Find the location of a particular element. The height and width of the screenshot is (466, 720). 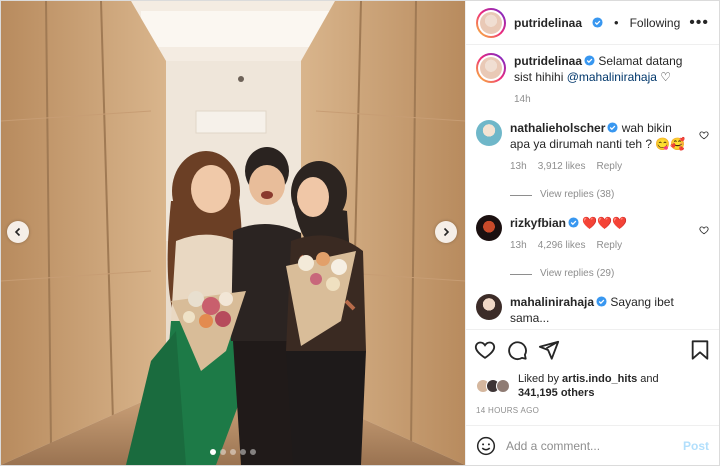

next-photo-button is located at coordinates (446, 232).